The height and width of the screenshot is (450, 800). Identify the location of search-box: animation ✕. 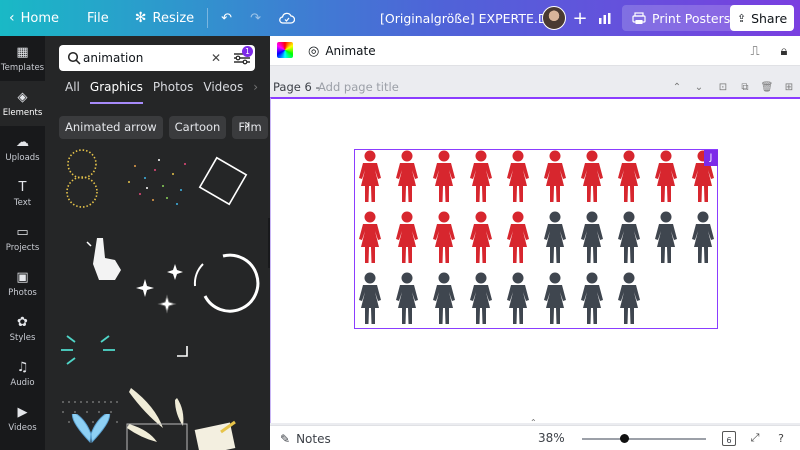
(157, 58).